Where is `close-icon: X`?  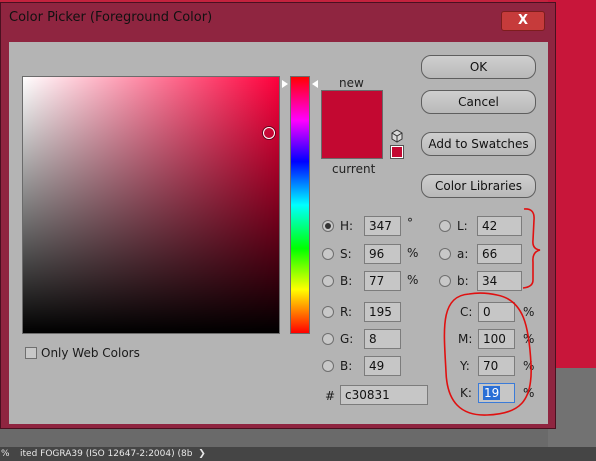
close-icon: X is located at coordinates (523, 20).